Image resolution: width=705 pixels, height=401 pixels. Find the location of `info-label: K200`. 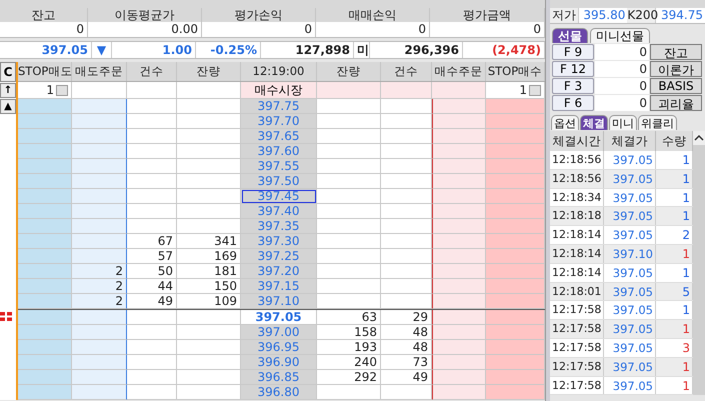

info-label: K200 is located at coordinates (641, 15).